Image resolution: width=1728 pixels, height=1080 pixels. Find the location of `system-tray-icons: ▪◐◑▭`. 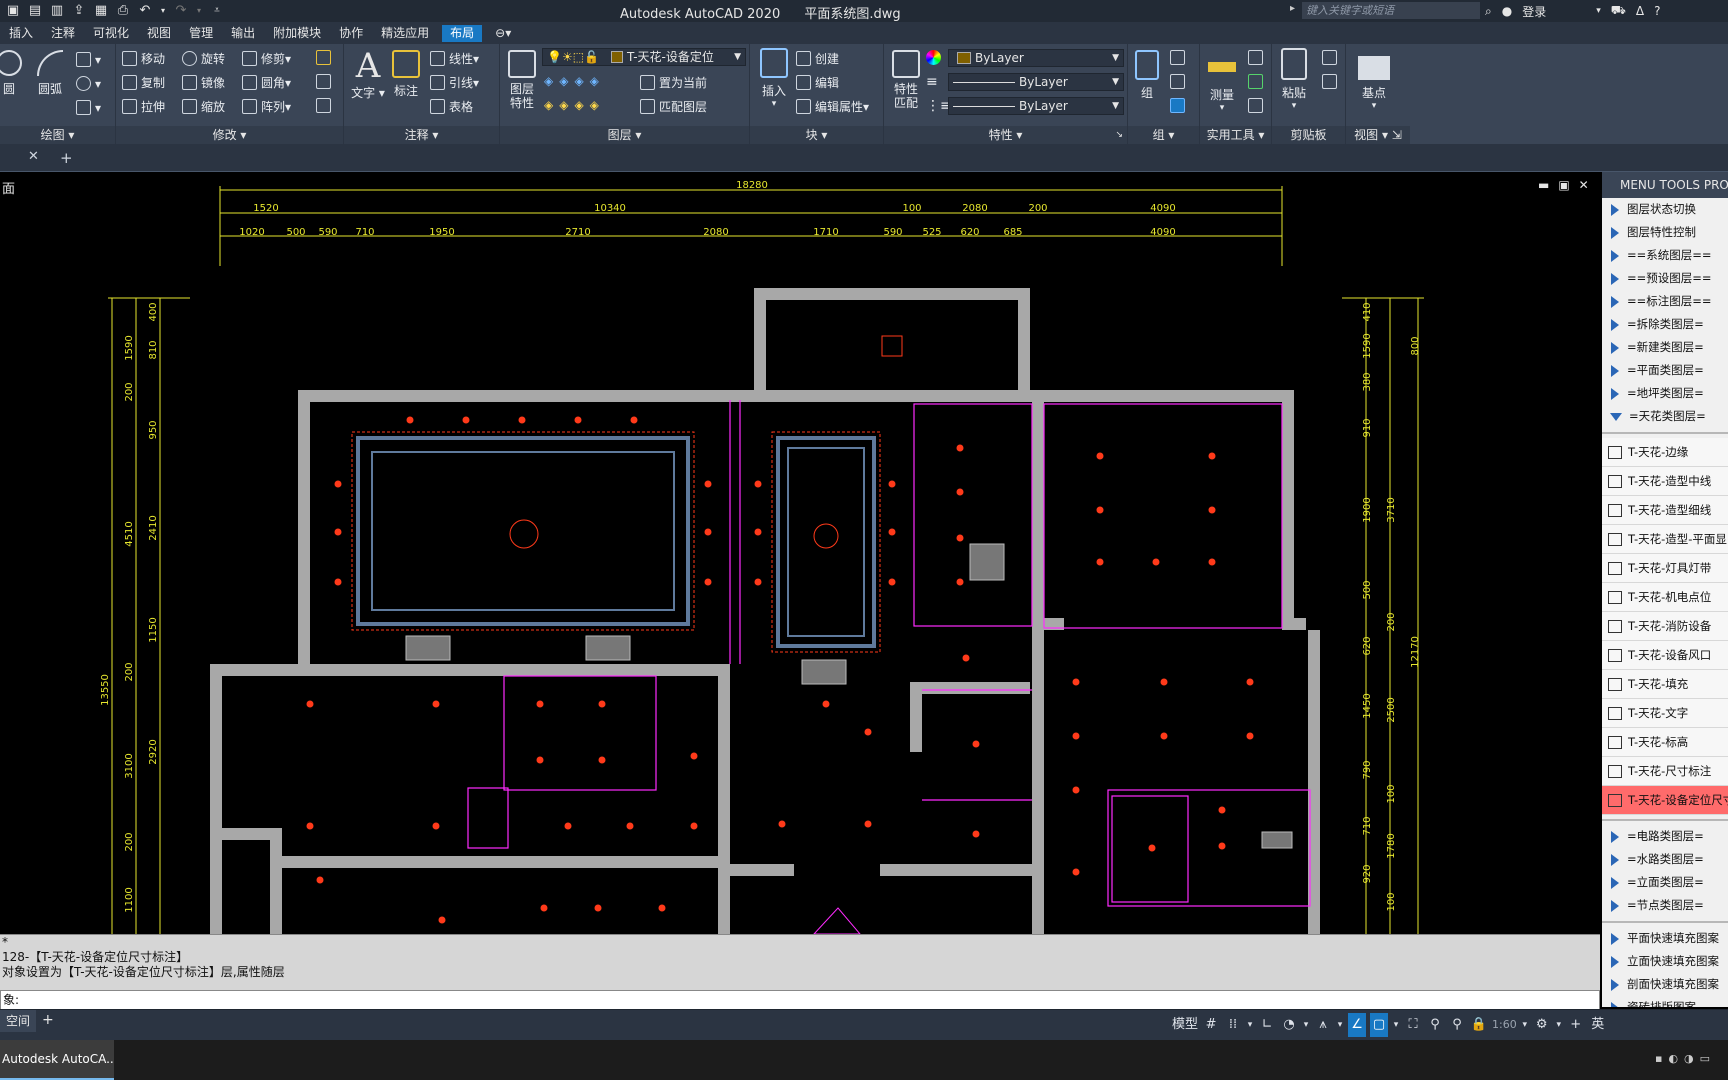

system-tray-icons: ▪◐◑▭ is located at coordinates (1685, 1058).